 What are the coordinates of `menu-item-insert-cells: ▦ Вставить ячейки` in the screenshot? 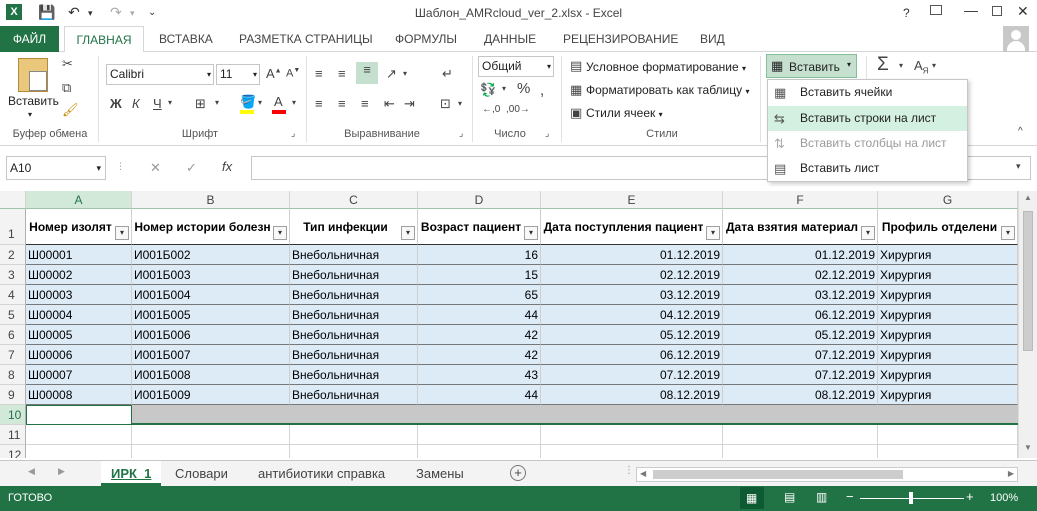 It's located at (867, 92).